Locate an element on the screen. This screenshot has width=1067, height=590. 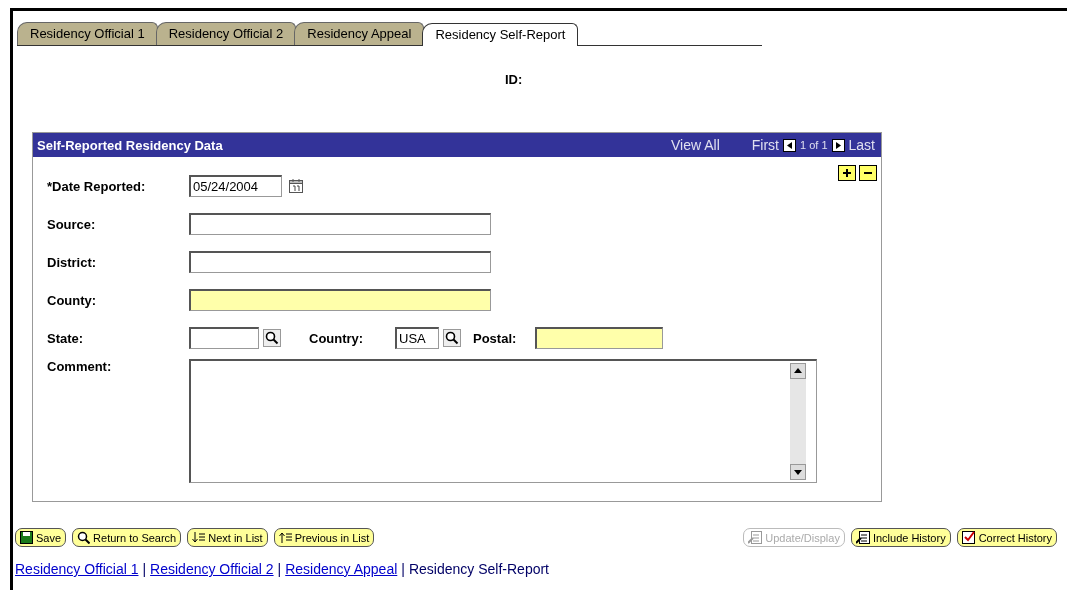
delete-row-icon is located at coordinates (868, 173).